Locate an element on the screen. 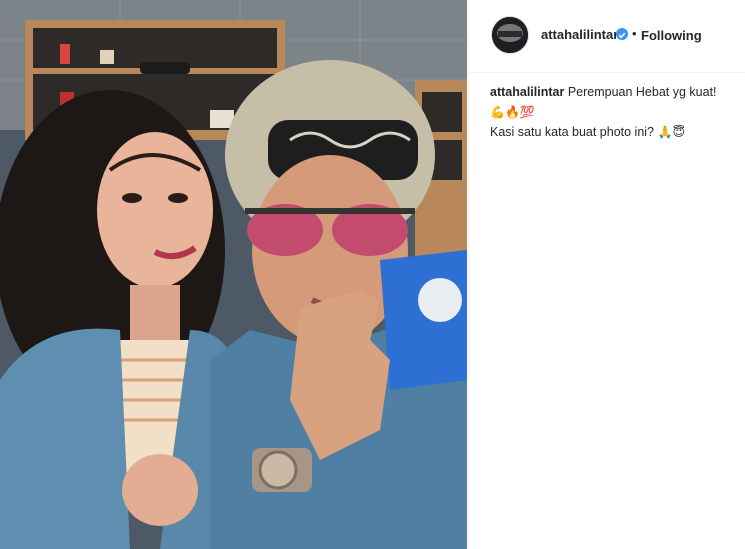  following-button: Following is located at coordinates (671, 35).